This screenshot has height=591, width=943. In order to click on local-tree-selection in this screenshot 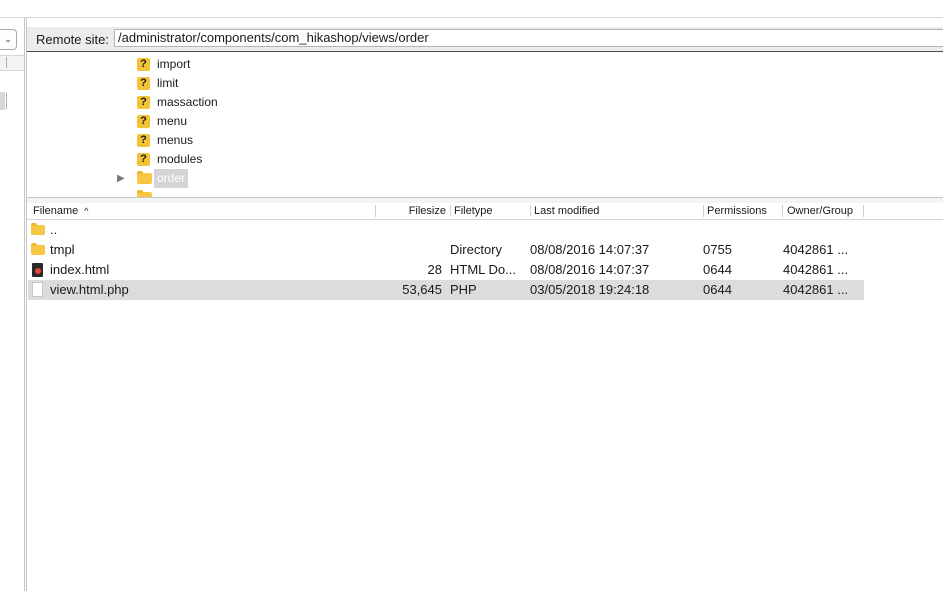, I will do `click(2, 101)`.